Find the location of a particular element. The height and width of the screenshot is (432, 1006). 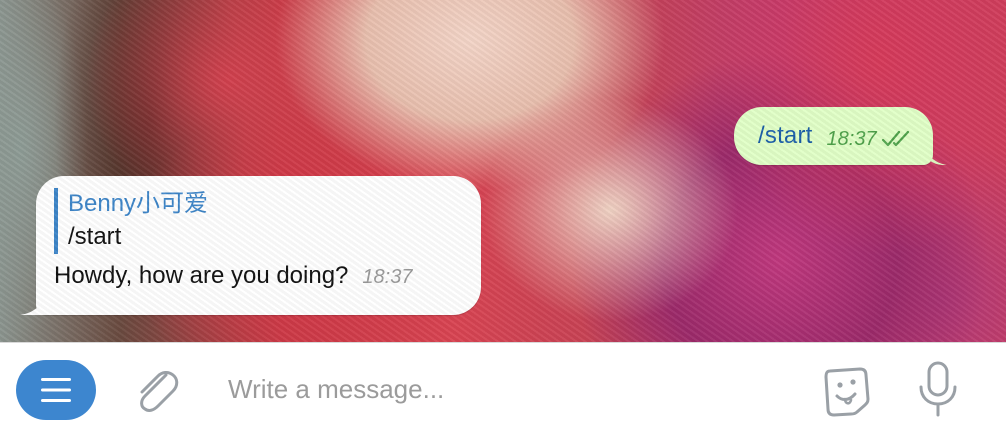

message-input is located at coordinates (506, 389).